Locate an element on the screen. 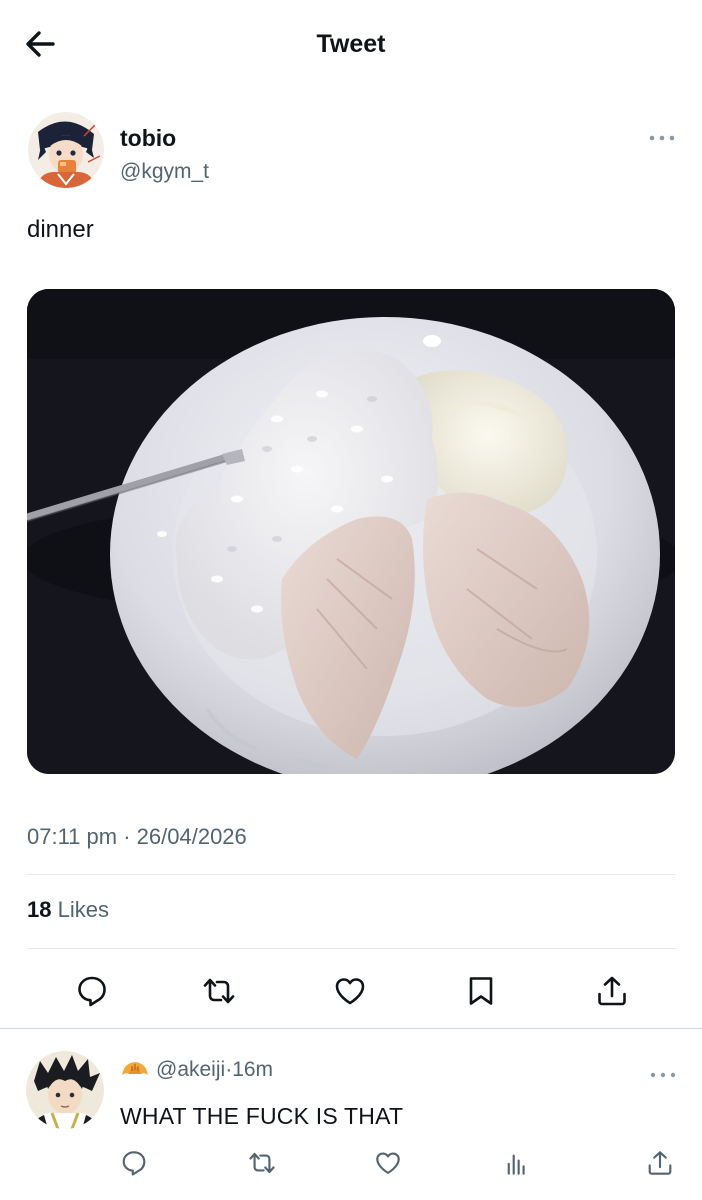 This screenshot has width=702, height=1200. tweet-text: dinner is located at coordinates (60, 229).